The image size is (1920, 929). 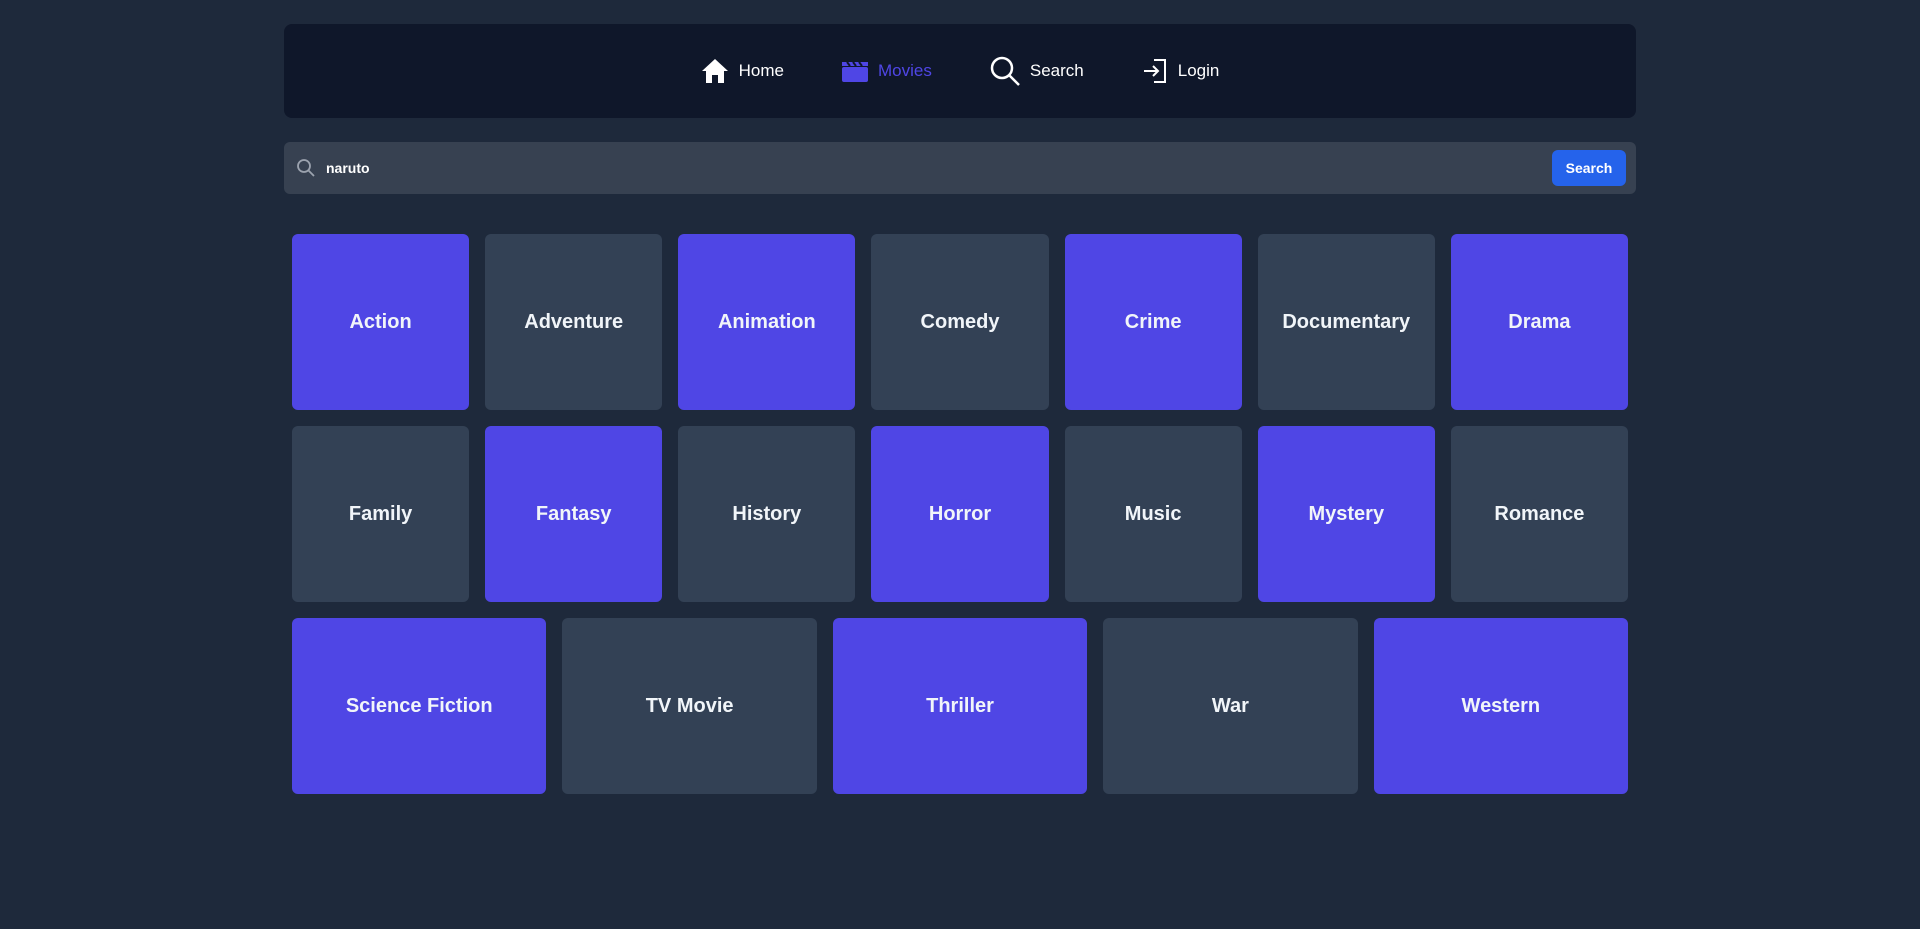 I want to click on genre-tile-documentary: Documentary, so click(x=1346, y=322).